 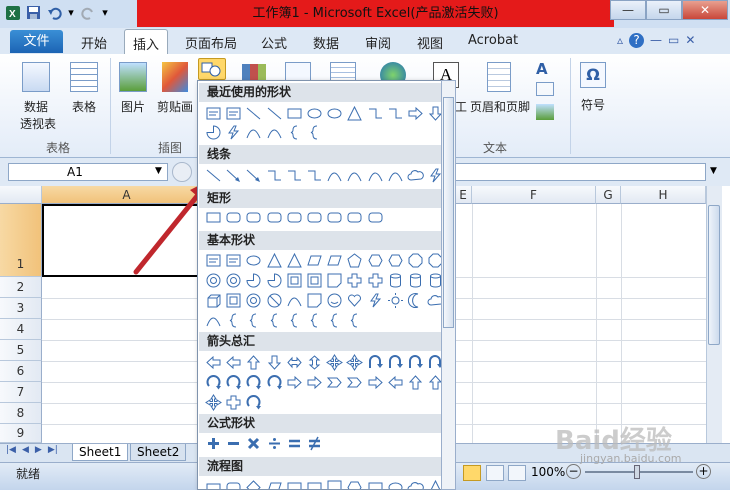 What do you see at coordinates (548, 472) in the screenshot?
I see `zoom-level: 100%` at bounding box center [548, 472].